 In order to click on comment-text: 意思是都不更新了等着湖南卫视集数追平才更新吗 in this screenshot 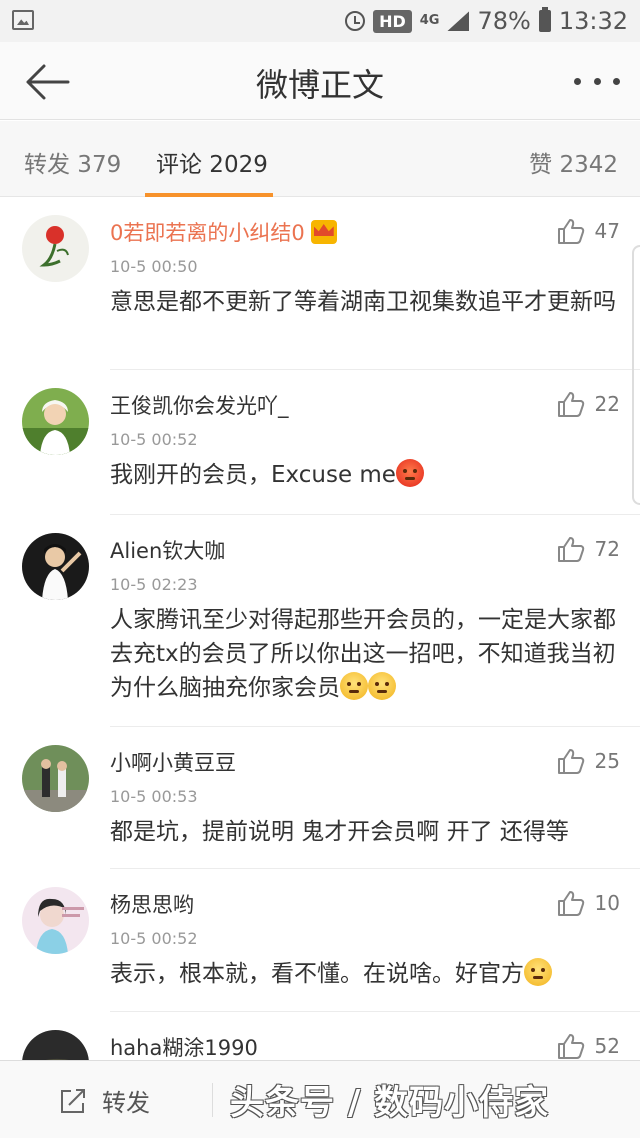, I will do `click(363, 302)`.